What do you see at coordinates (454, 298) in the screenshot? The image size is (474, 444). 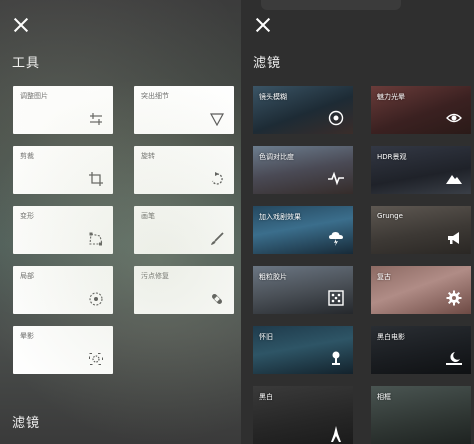 I see `gear-icon` at bounding box center [454, 298].